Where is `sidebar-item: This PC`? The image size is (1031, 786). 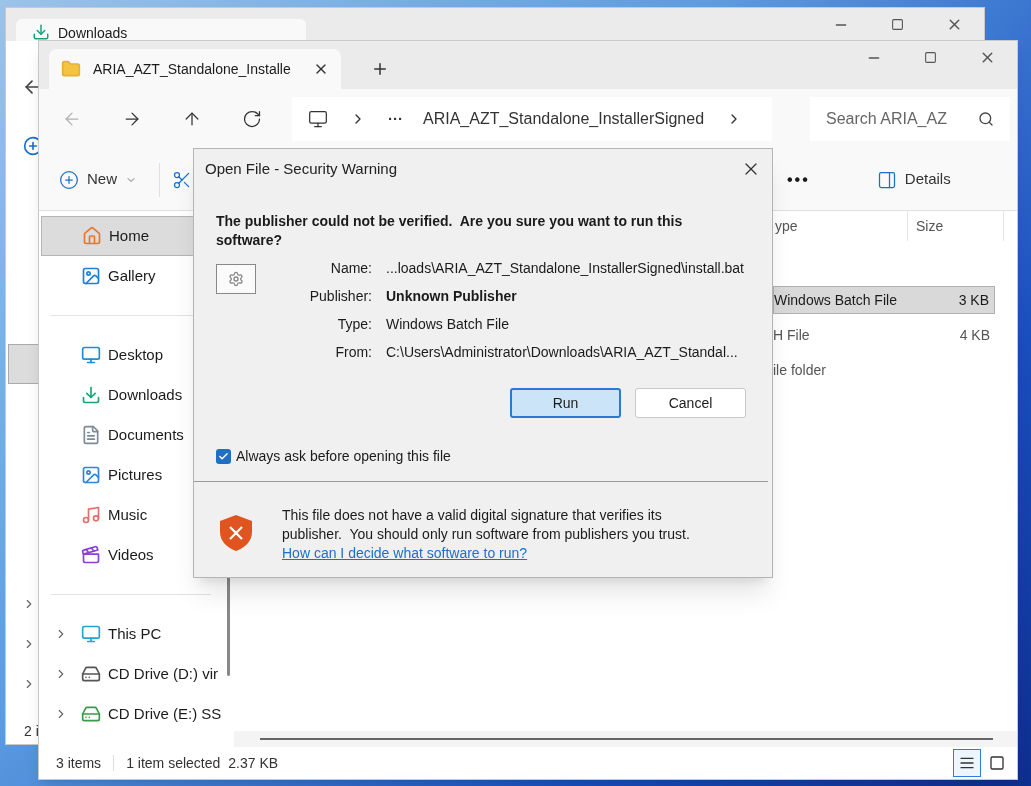
sidebar-item: This PC is located at coordinates (132, 634).